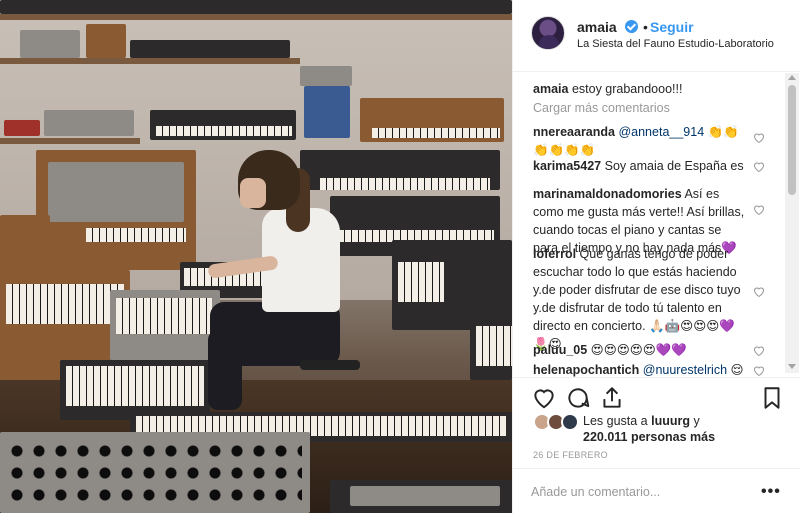 This screenshot has height=513, width=800. What do you see at coordinates (570, 455) in the screenshot?
I see `post-date: 26 DE FEBRERO` at bounding box center [570, 455].